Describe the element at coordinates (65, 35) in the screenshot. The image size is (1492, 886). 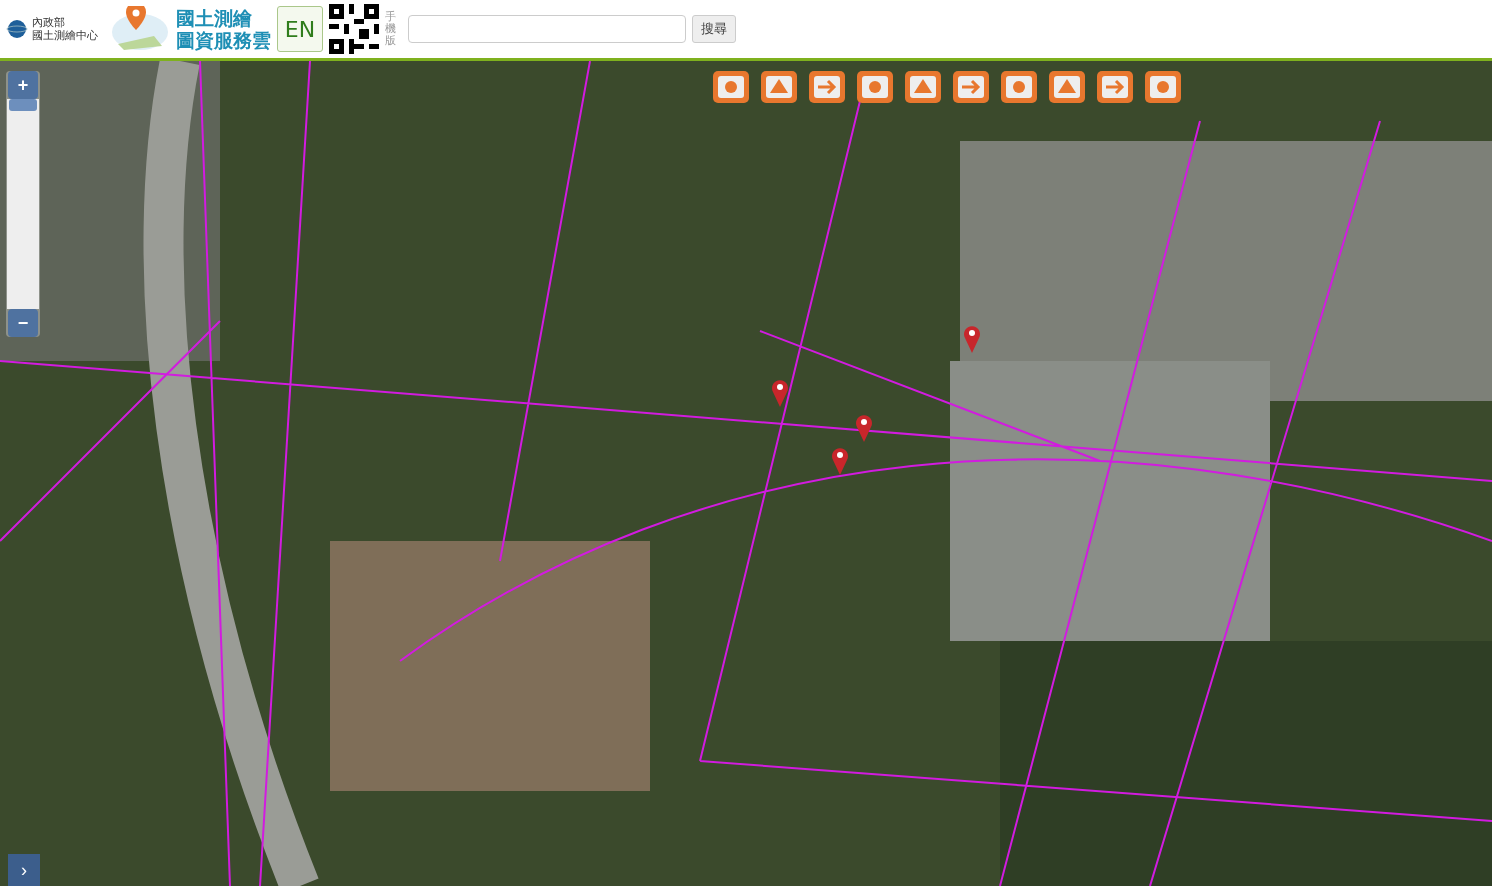
I see `agency-name: 國土測繪中心` at that location.